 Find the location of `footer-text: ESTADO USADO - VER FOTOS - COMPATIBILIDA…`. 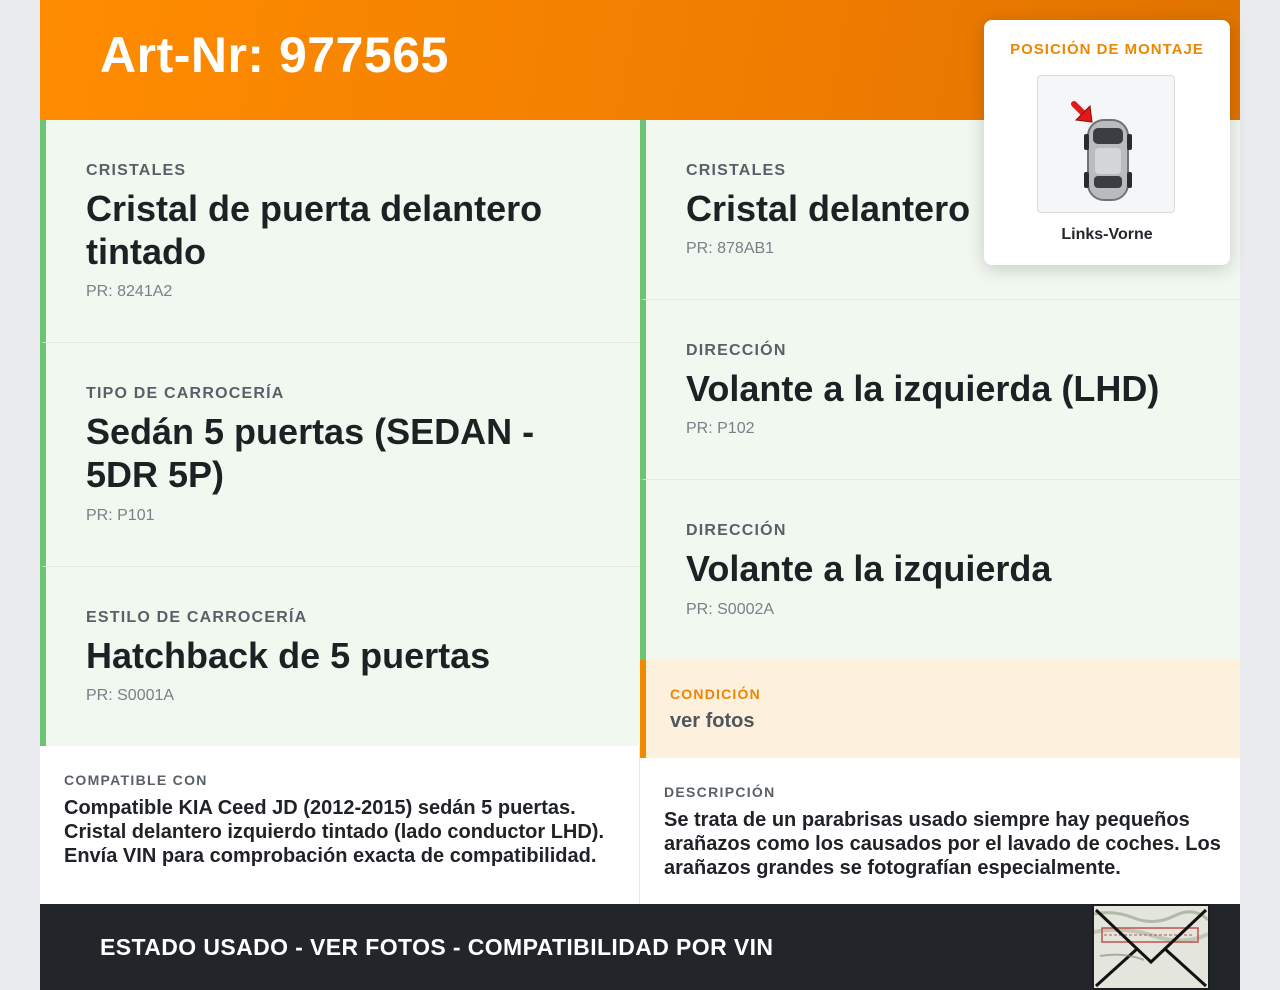

footer-text: ESTADO USADO - VER FOTOS - COMPATIBILIDA… is located at coordinates (437, 947).